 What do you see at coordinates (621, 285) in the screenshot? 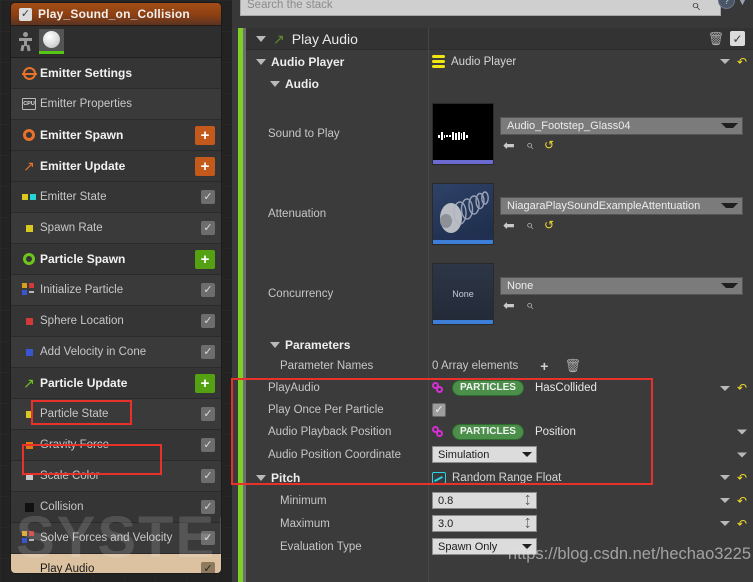
I see `asset-combo: None` at bounding box center [621, 285].